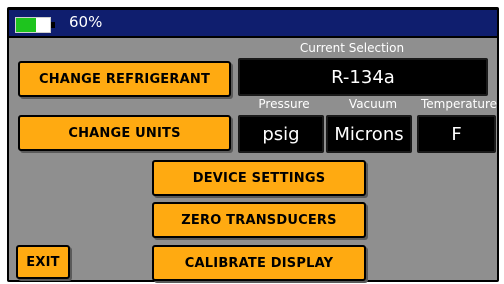 This screenshot has width=504, height=284. What do you see at coordinates (124, 133) in the screenshot?
I see `change-units-button: CHANGE UNITS` at bounding box center [124, 133].